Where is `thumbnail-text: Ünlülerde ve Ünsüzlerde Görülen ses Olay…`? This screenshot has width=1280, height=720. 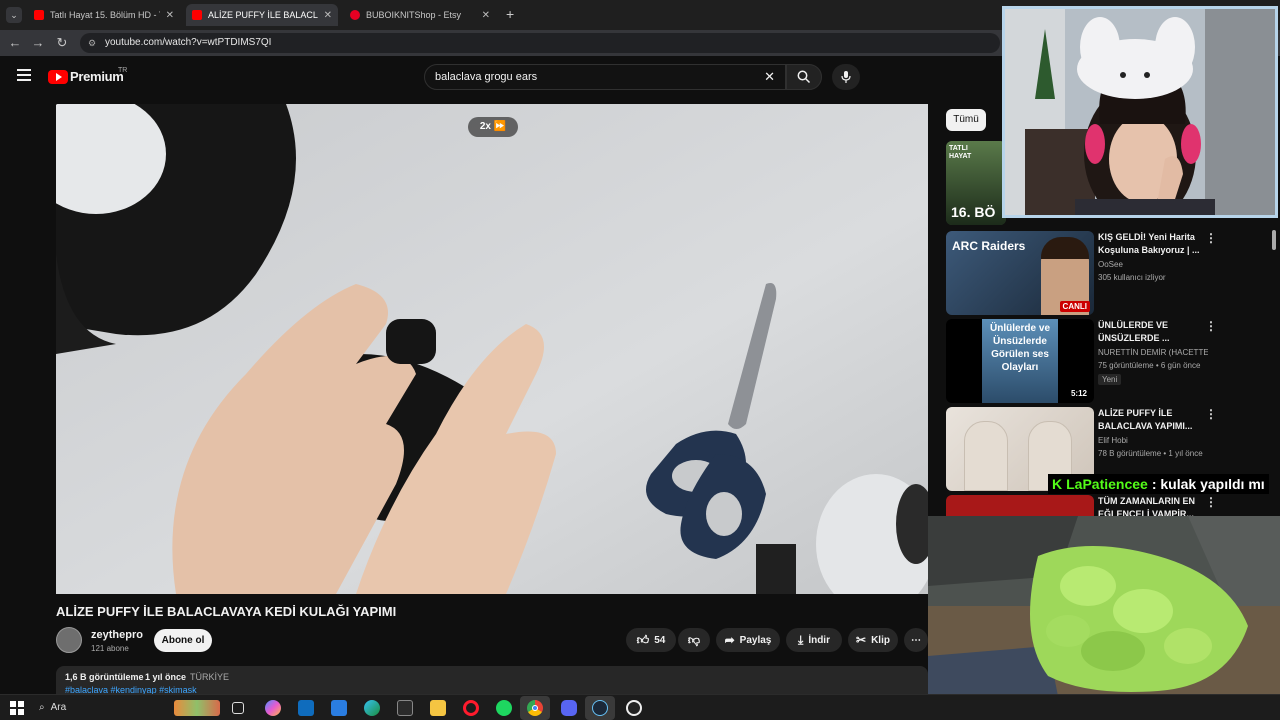
thumbnail-text: Ünlülerde ve Ünsüzlerde Görülen ses Olay… is located at coordinates (1020, 348).